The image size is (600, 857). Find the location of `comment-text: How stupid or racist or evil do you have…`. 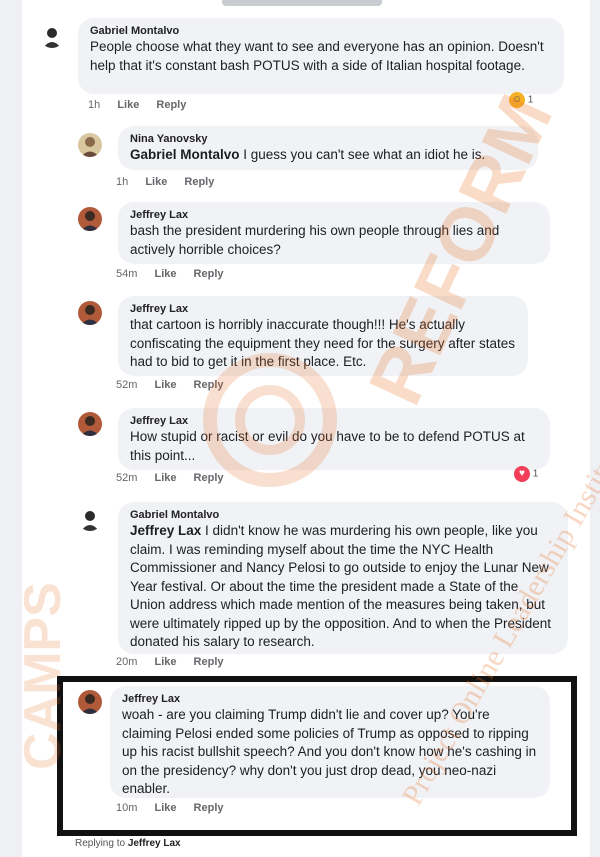

comment-text: How stupid or racist or evil do you have… is located at coordinates (327, 446).